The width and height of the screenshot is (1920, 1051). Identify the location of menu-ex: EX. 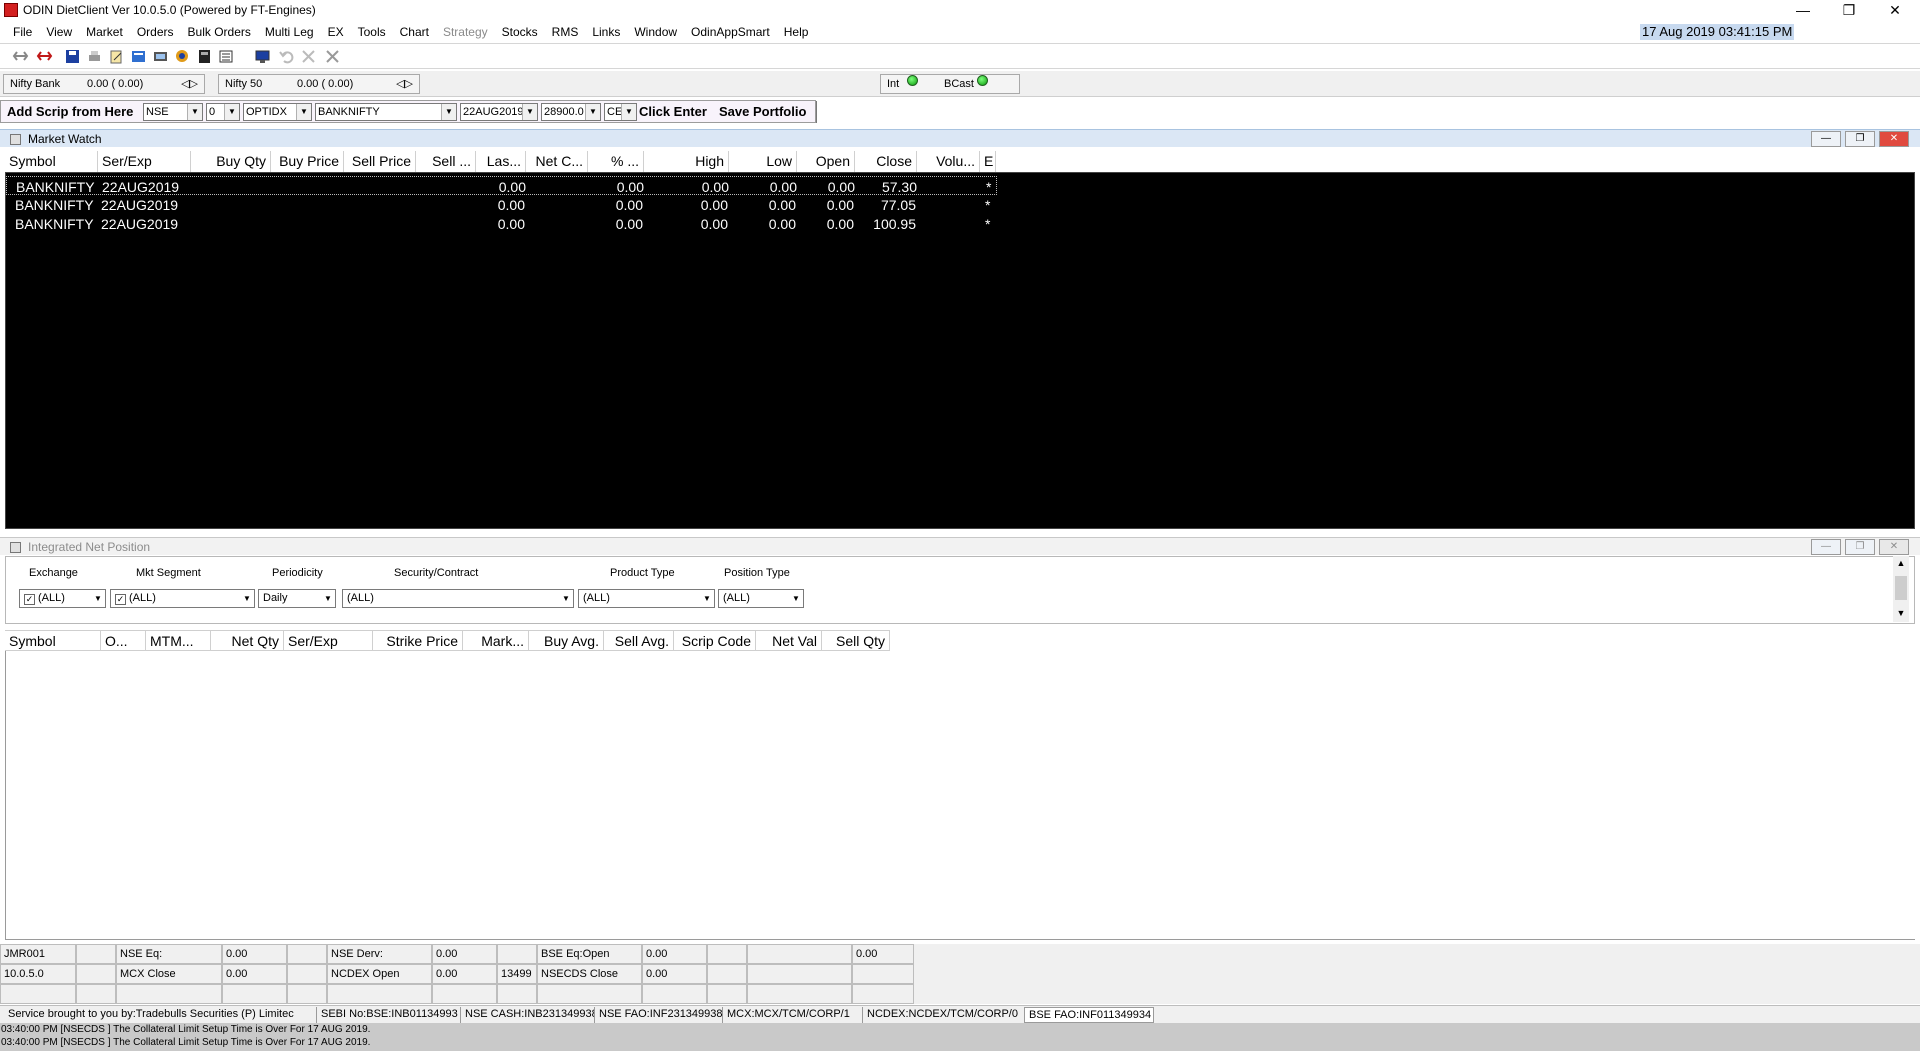
(336, 32).